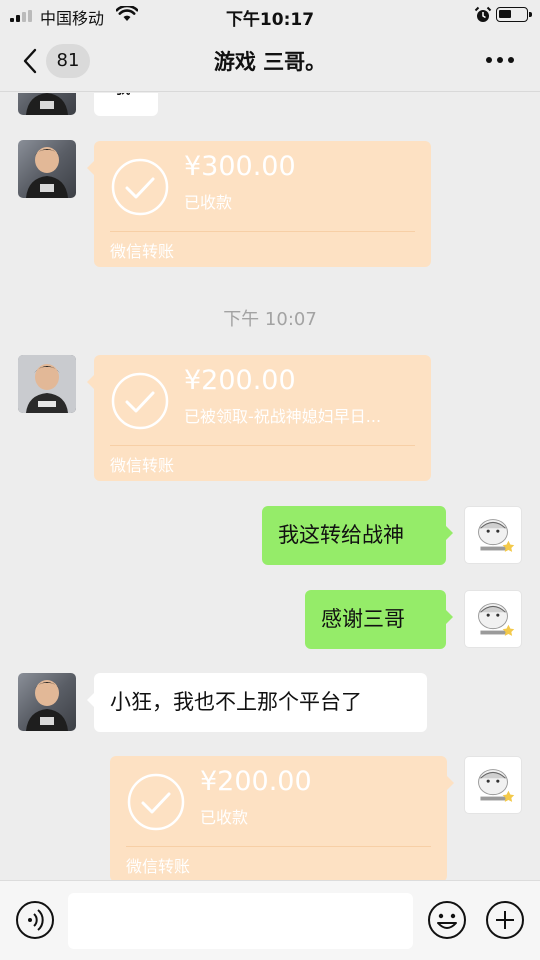  What do you see at coordinates (35, 920) in the screenshot?
I see `voice-input-icon` at bounding box center [35, 920].